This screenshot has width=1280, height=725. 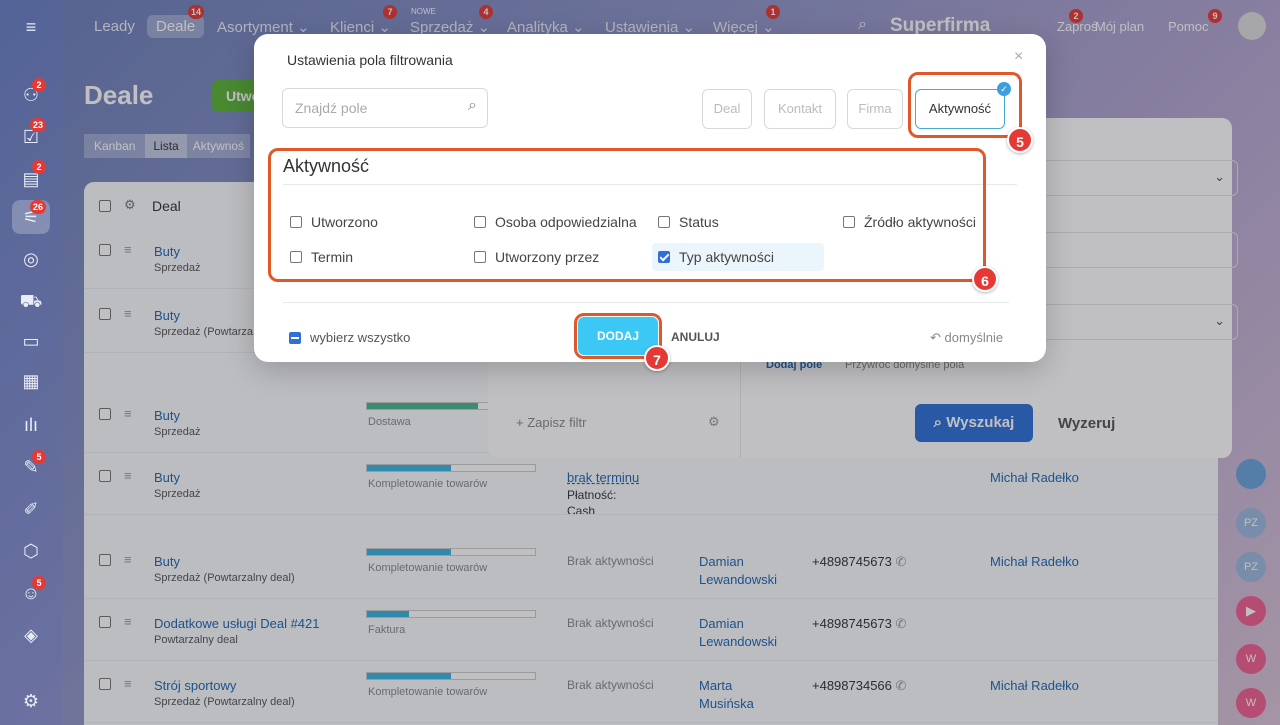 I want to click on highlight-frame-tab, so click(x=965, y=105).